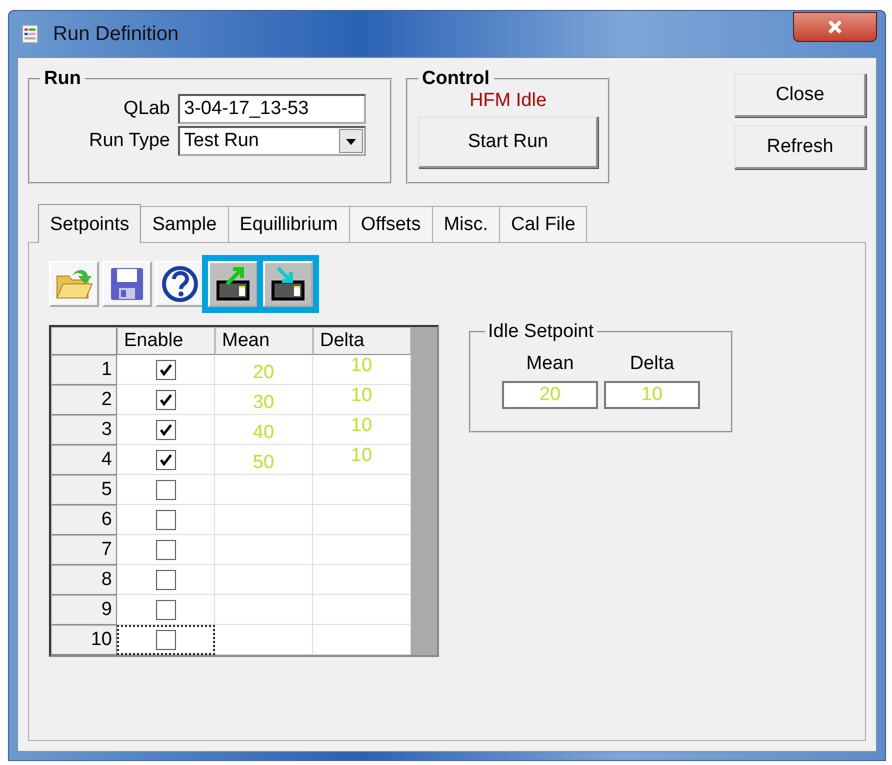 The width and height of the screenshot is (892, 765). I want to click on close-icon, so click(835, 27).